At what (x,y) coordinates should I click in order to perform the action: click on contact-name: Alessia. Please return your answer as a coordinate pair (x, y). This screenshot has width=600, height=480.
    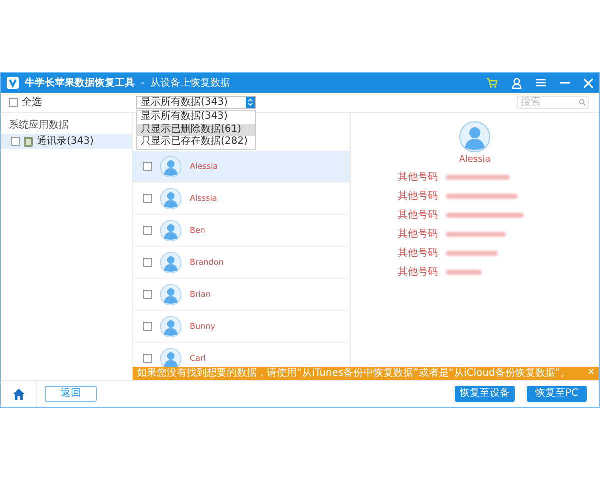
    Looking at the image, I should click on (204, 166).